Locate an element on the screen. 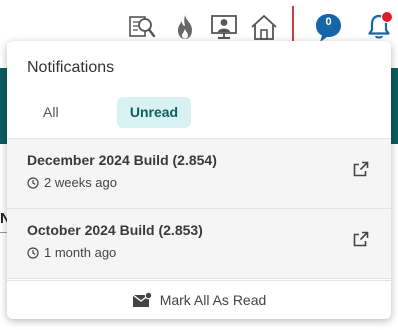 This screenshot has height=330, width=398. notification-time: 1 month ago is located at coordinates (71, 252).